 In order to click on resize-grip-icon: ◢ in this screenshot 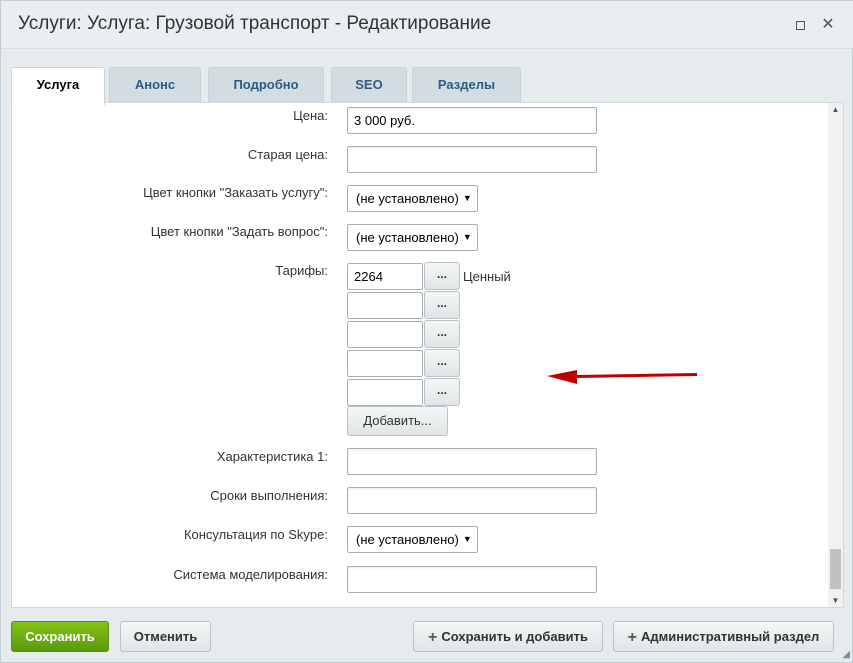, I will do `click(846, 654)`.